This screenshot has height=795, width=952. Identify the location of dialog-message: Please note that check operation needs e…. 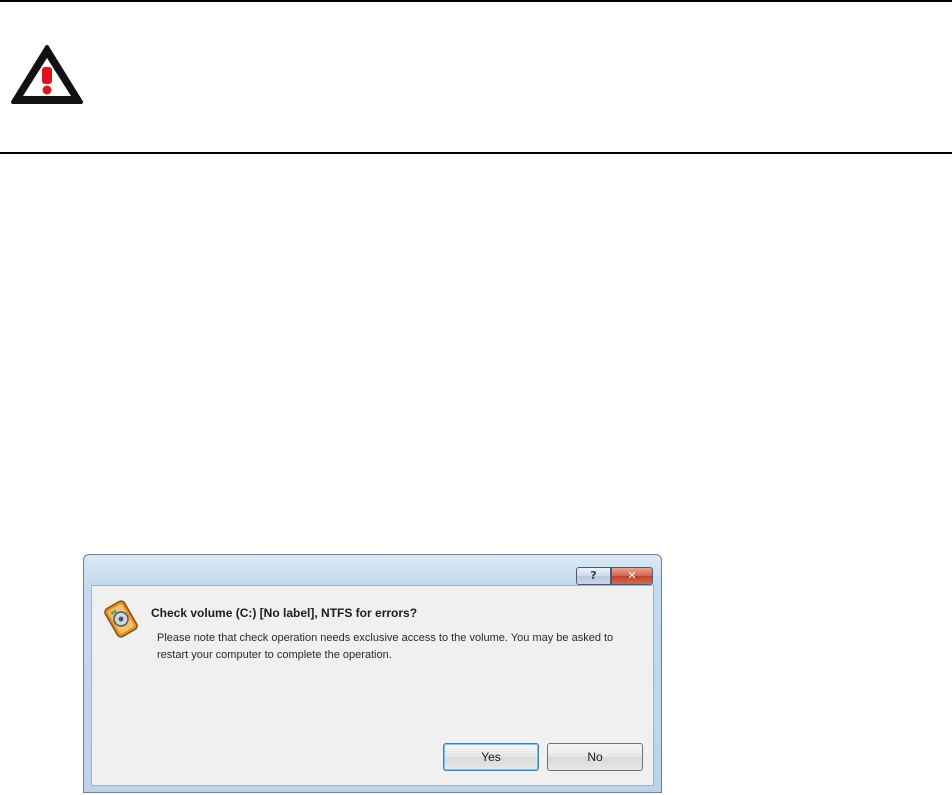
(385, 646).